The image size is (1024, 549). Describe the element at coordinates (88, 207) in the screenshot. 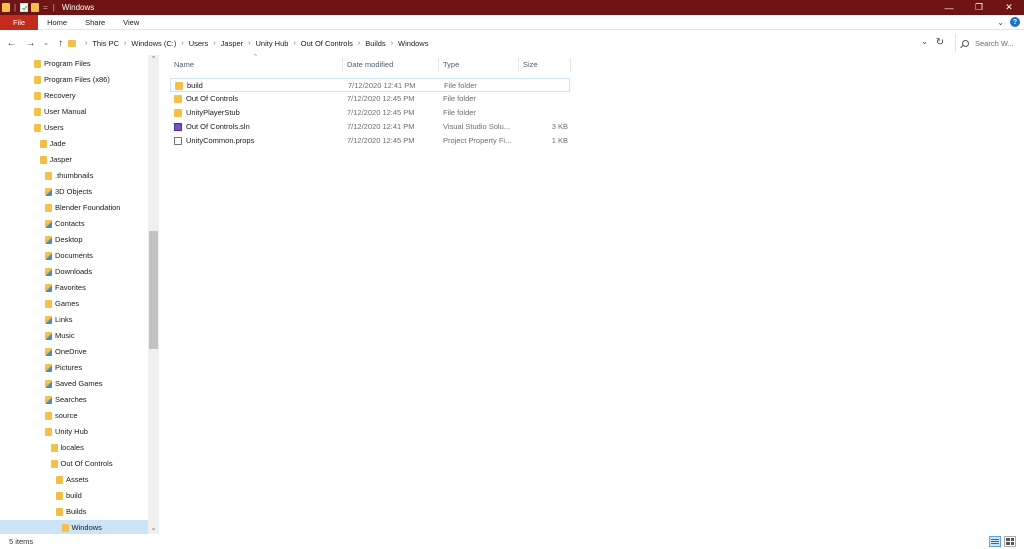

I see `nav-item-label: Blender Foundation` at that location.